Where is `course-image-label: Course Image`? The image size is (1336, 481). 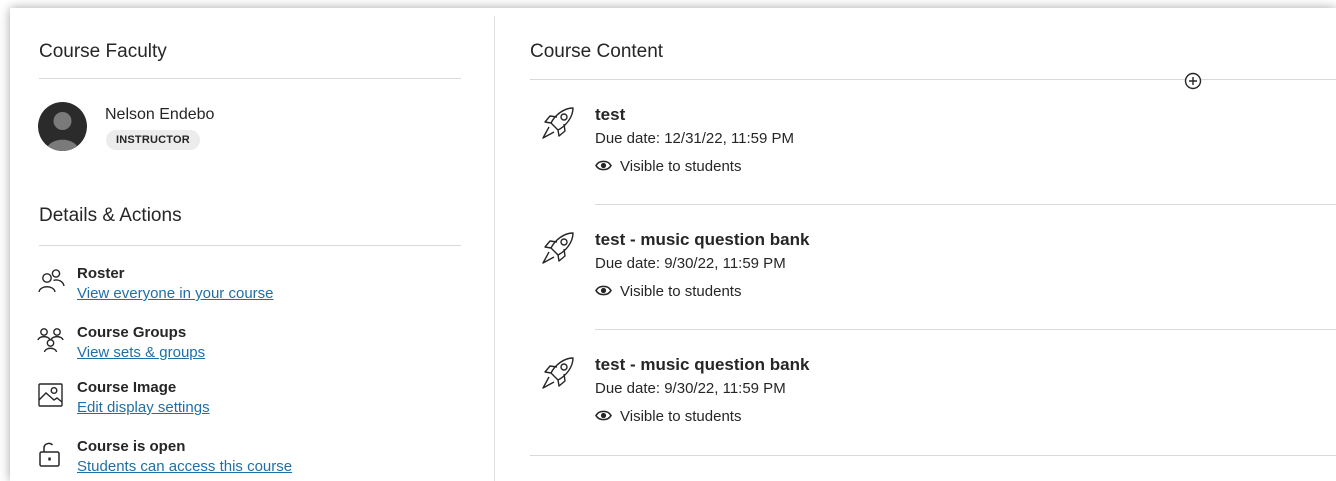 course-image-label: Course Image is located at coordinates (127, 387).